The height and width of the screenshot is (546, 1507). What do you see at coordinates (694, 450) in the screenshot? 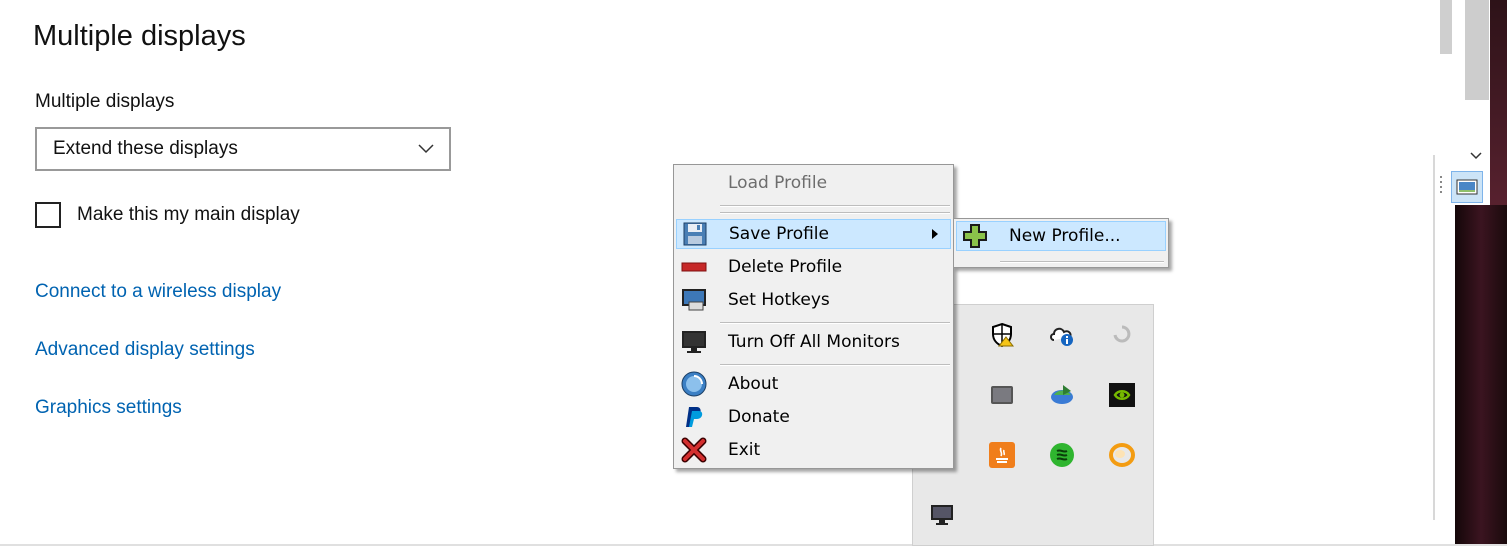
I see `red-x-icon` at bounding box center [694, 450].